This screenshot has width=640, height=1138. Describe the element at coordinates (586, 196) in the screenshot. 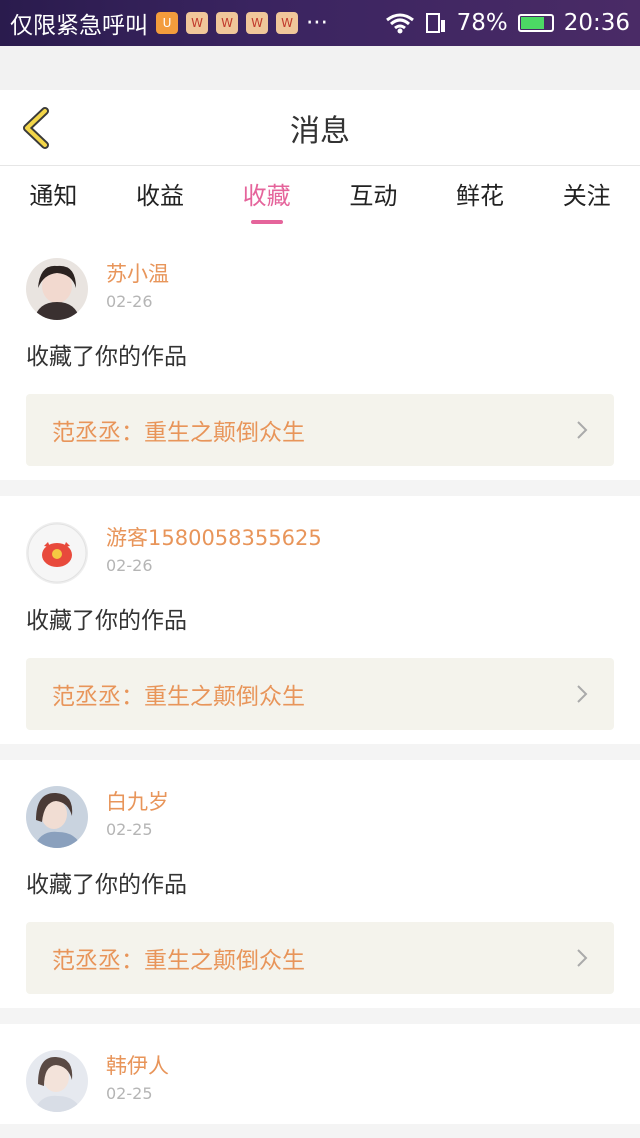

I see `tab-label: 关注` at that location.